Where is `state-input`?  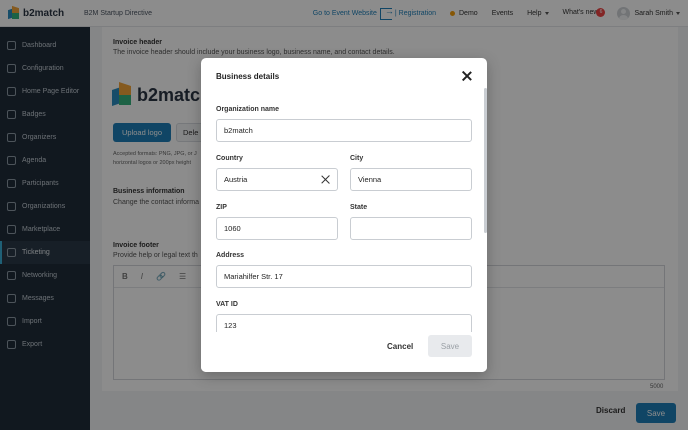 state-input is located at coordinates (411, 228).